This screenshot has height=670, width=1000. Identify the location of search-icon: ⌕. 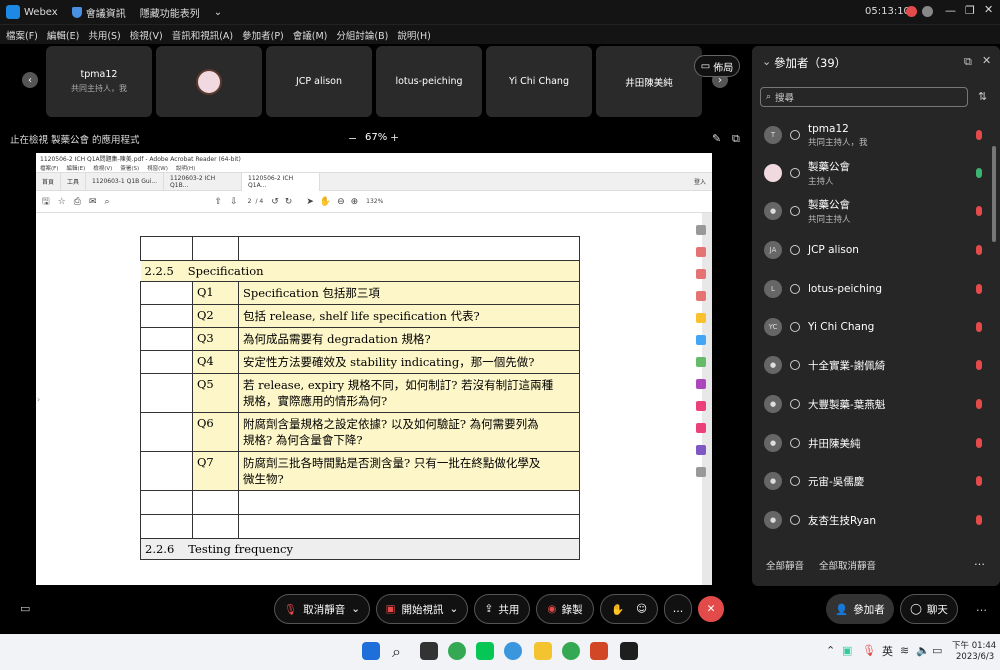
(107, 202).